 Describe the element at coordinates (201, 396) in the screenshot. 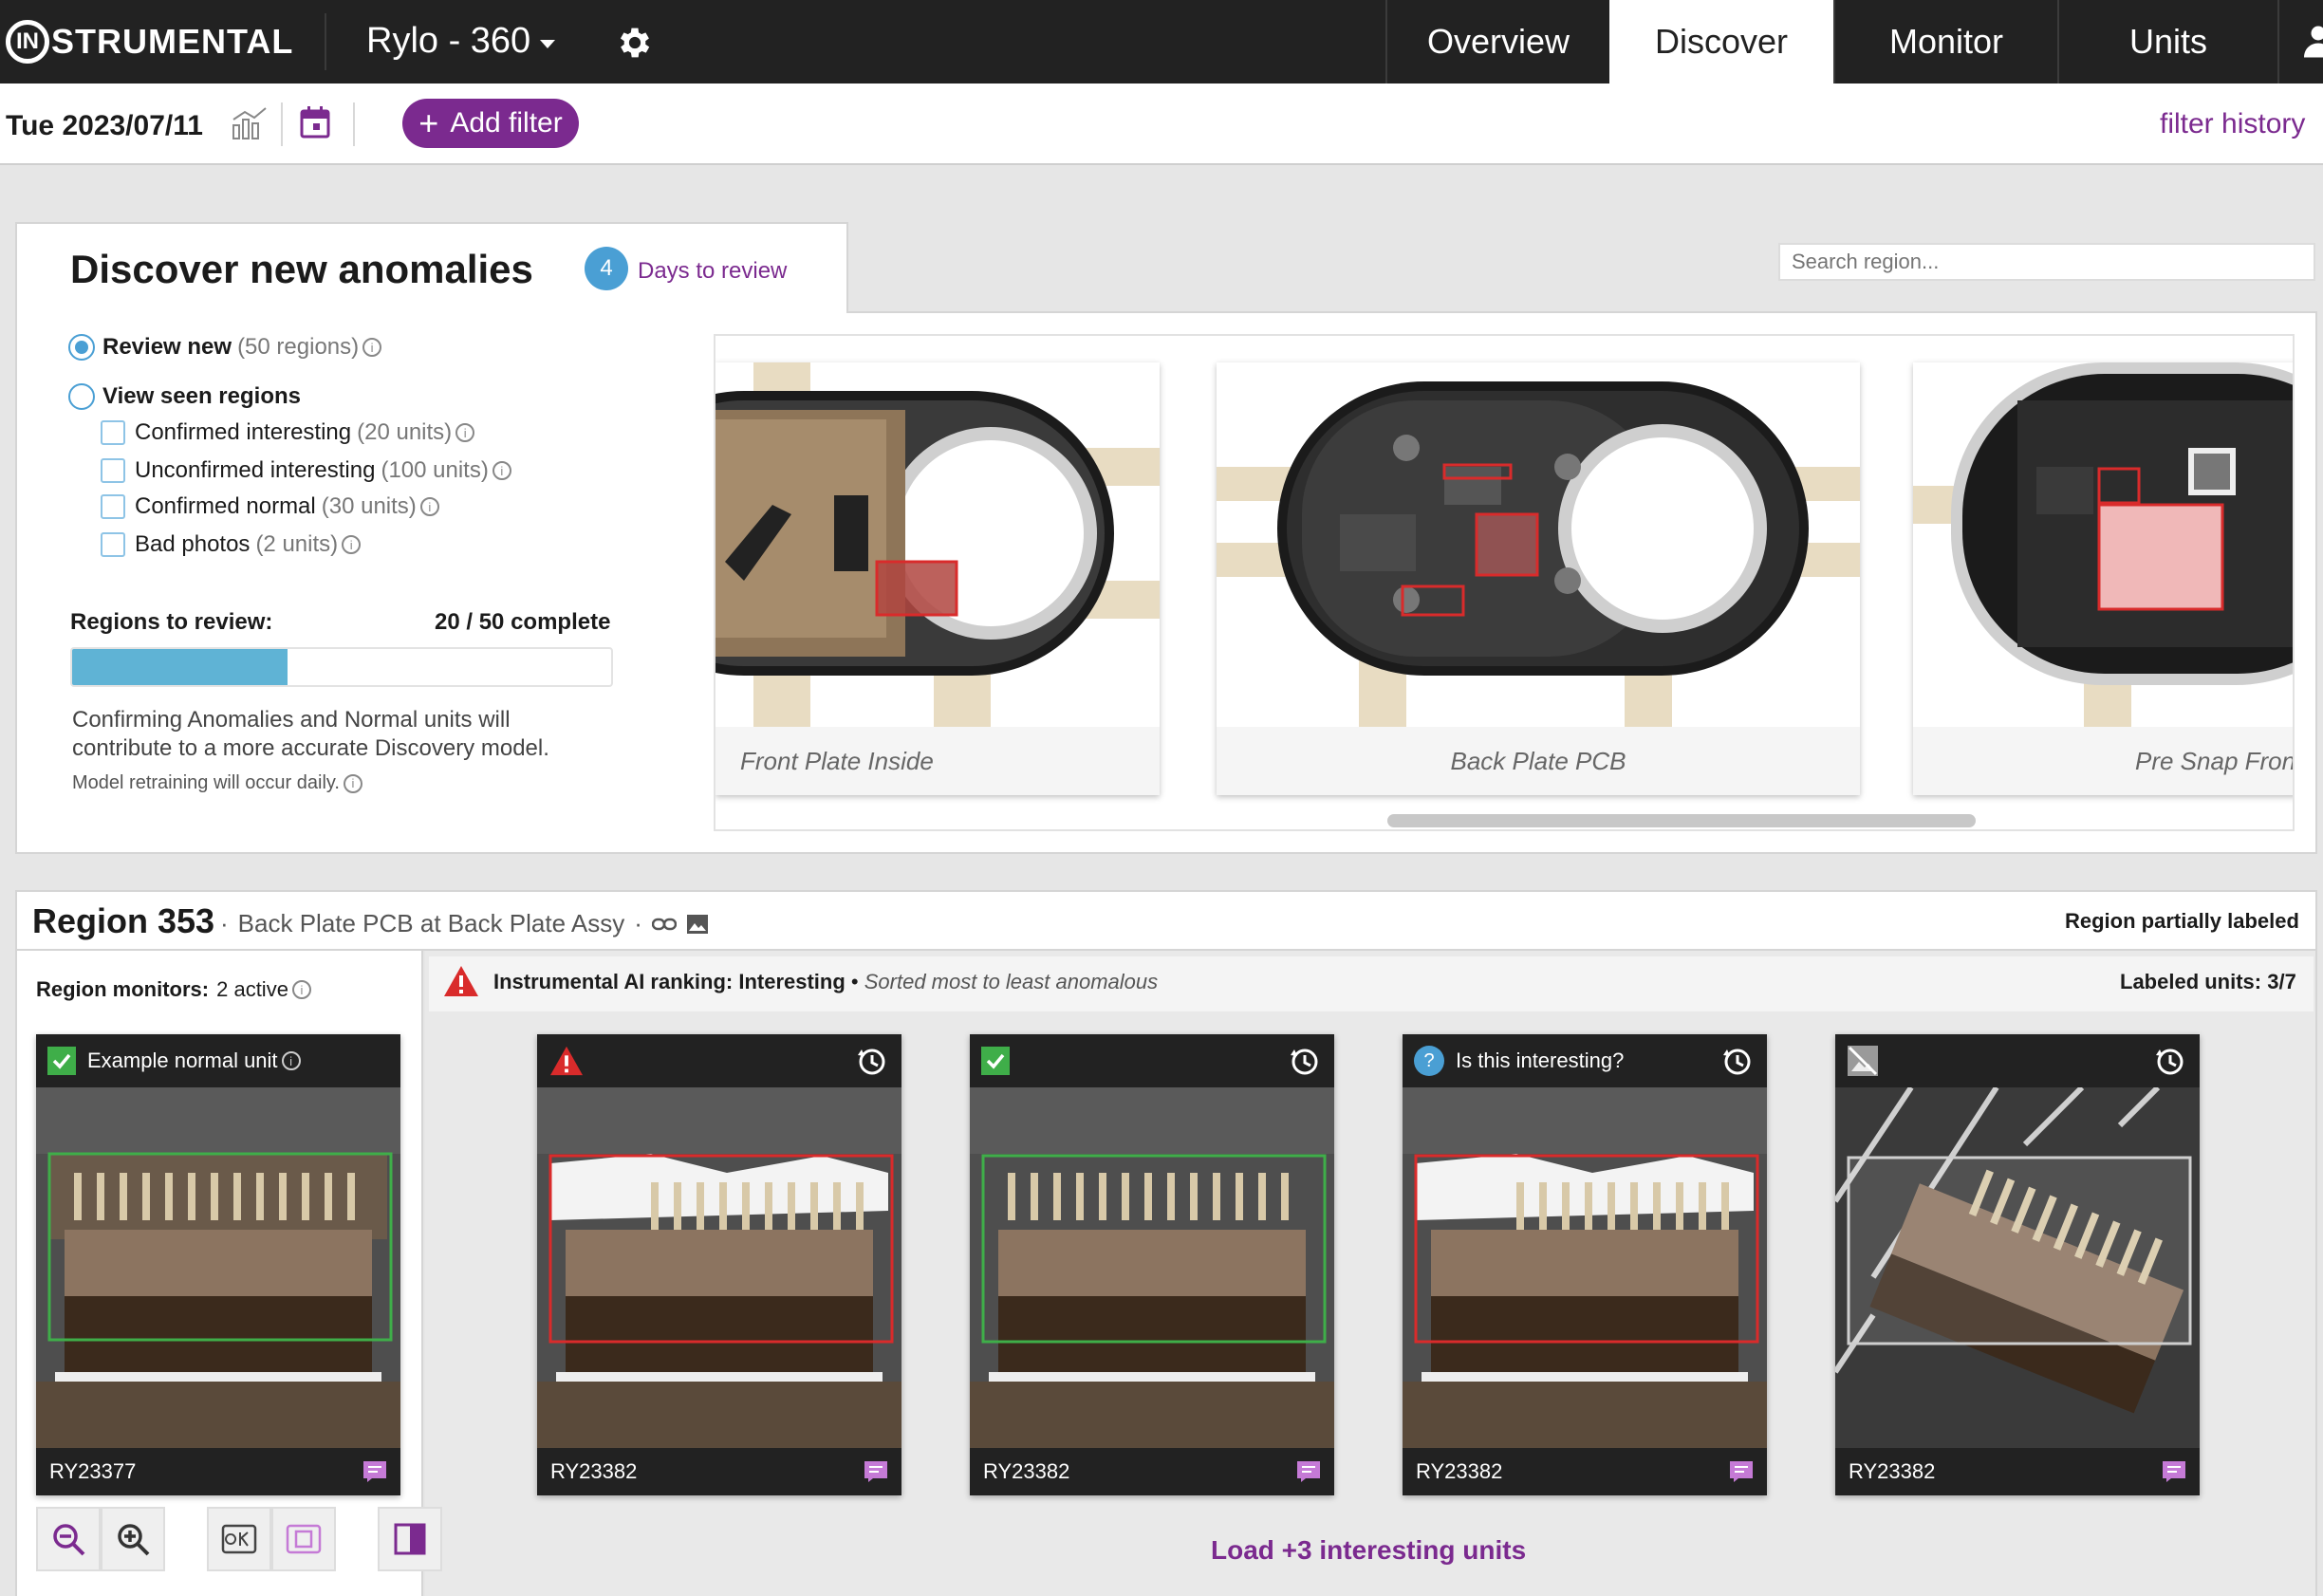

I see `view-seen-label: View seen regions` at that location.